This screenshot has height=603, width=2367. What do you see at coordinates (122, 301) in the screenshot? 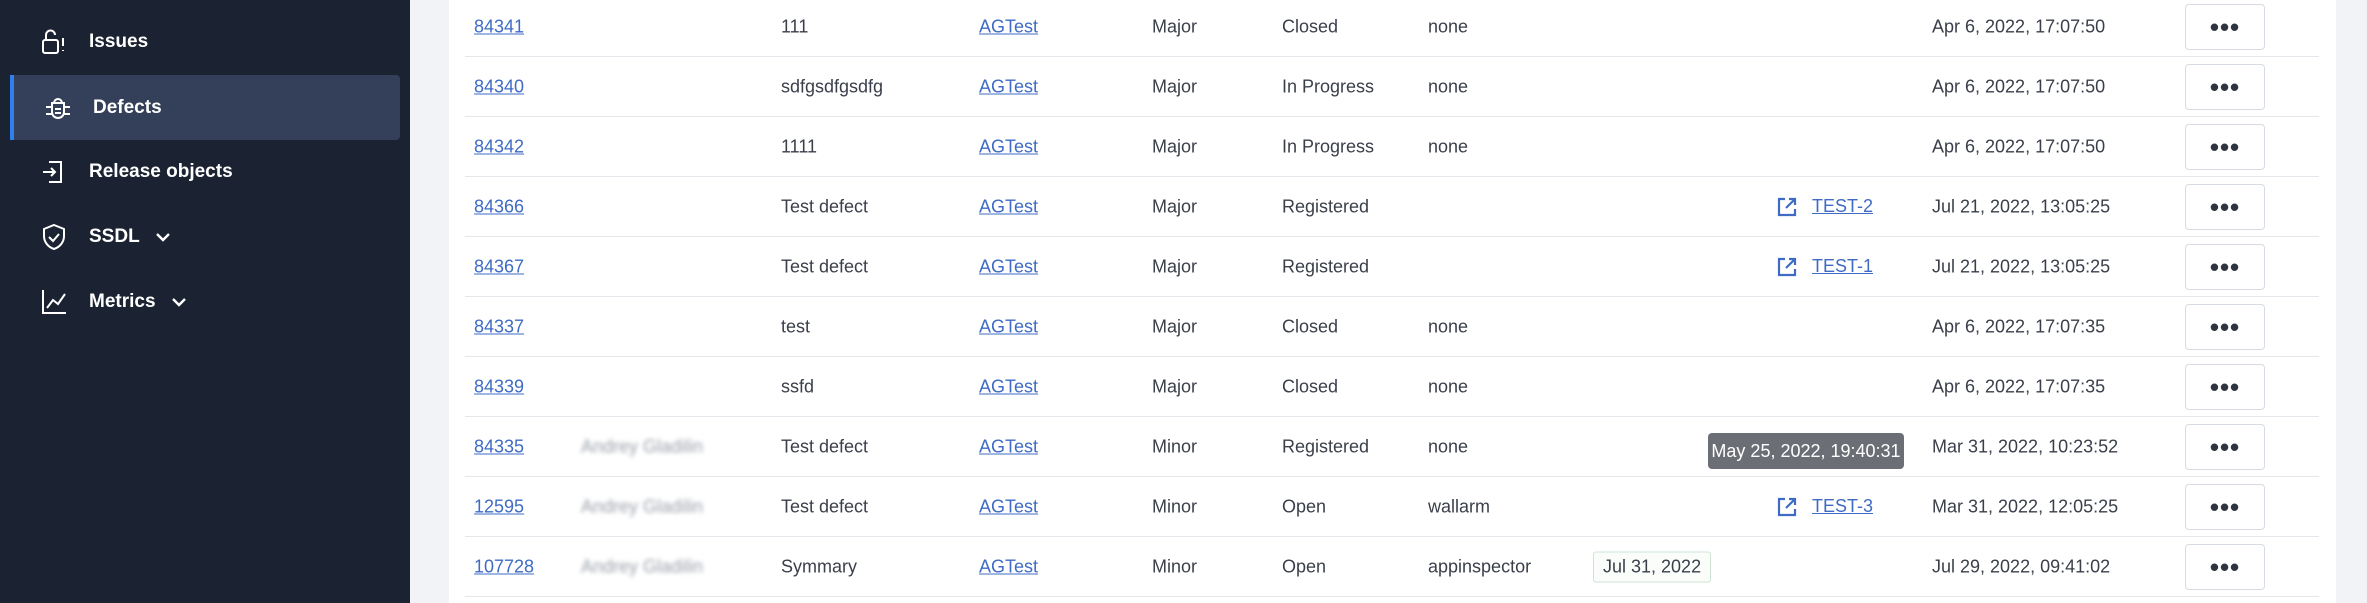
I see `metrics-label: Metrics` at bounding box center [122, 301].